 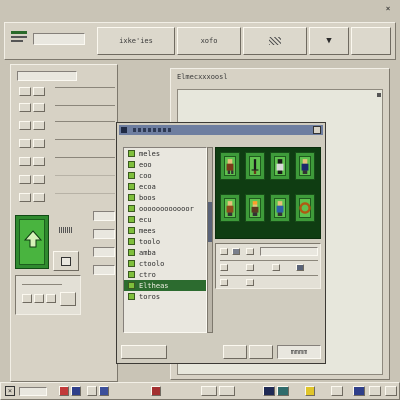 I want to click on status-swatch-teal, so click(x=283, y=391).